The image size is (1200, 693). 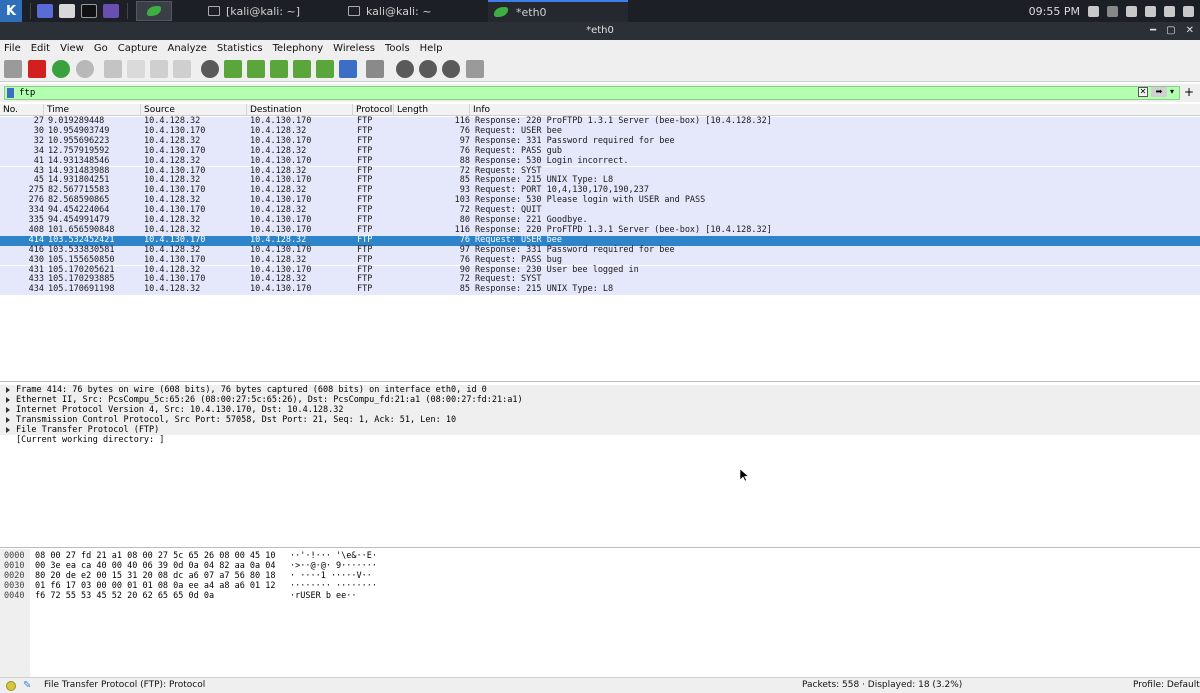 I want to click on resize-columns-icon, so click(x=475, y=69).